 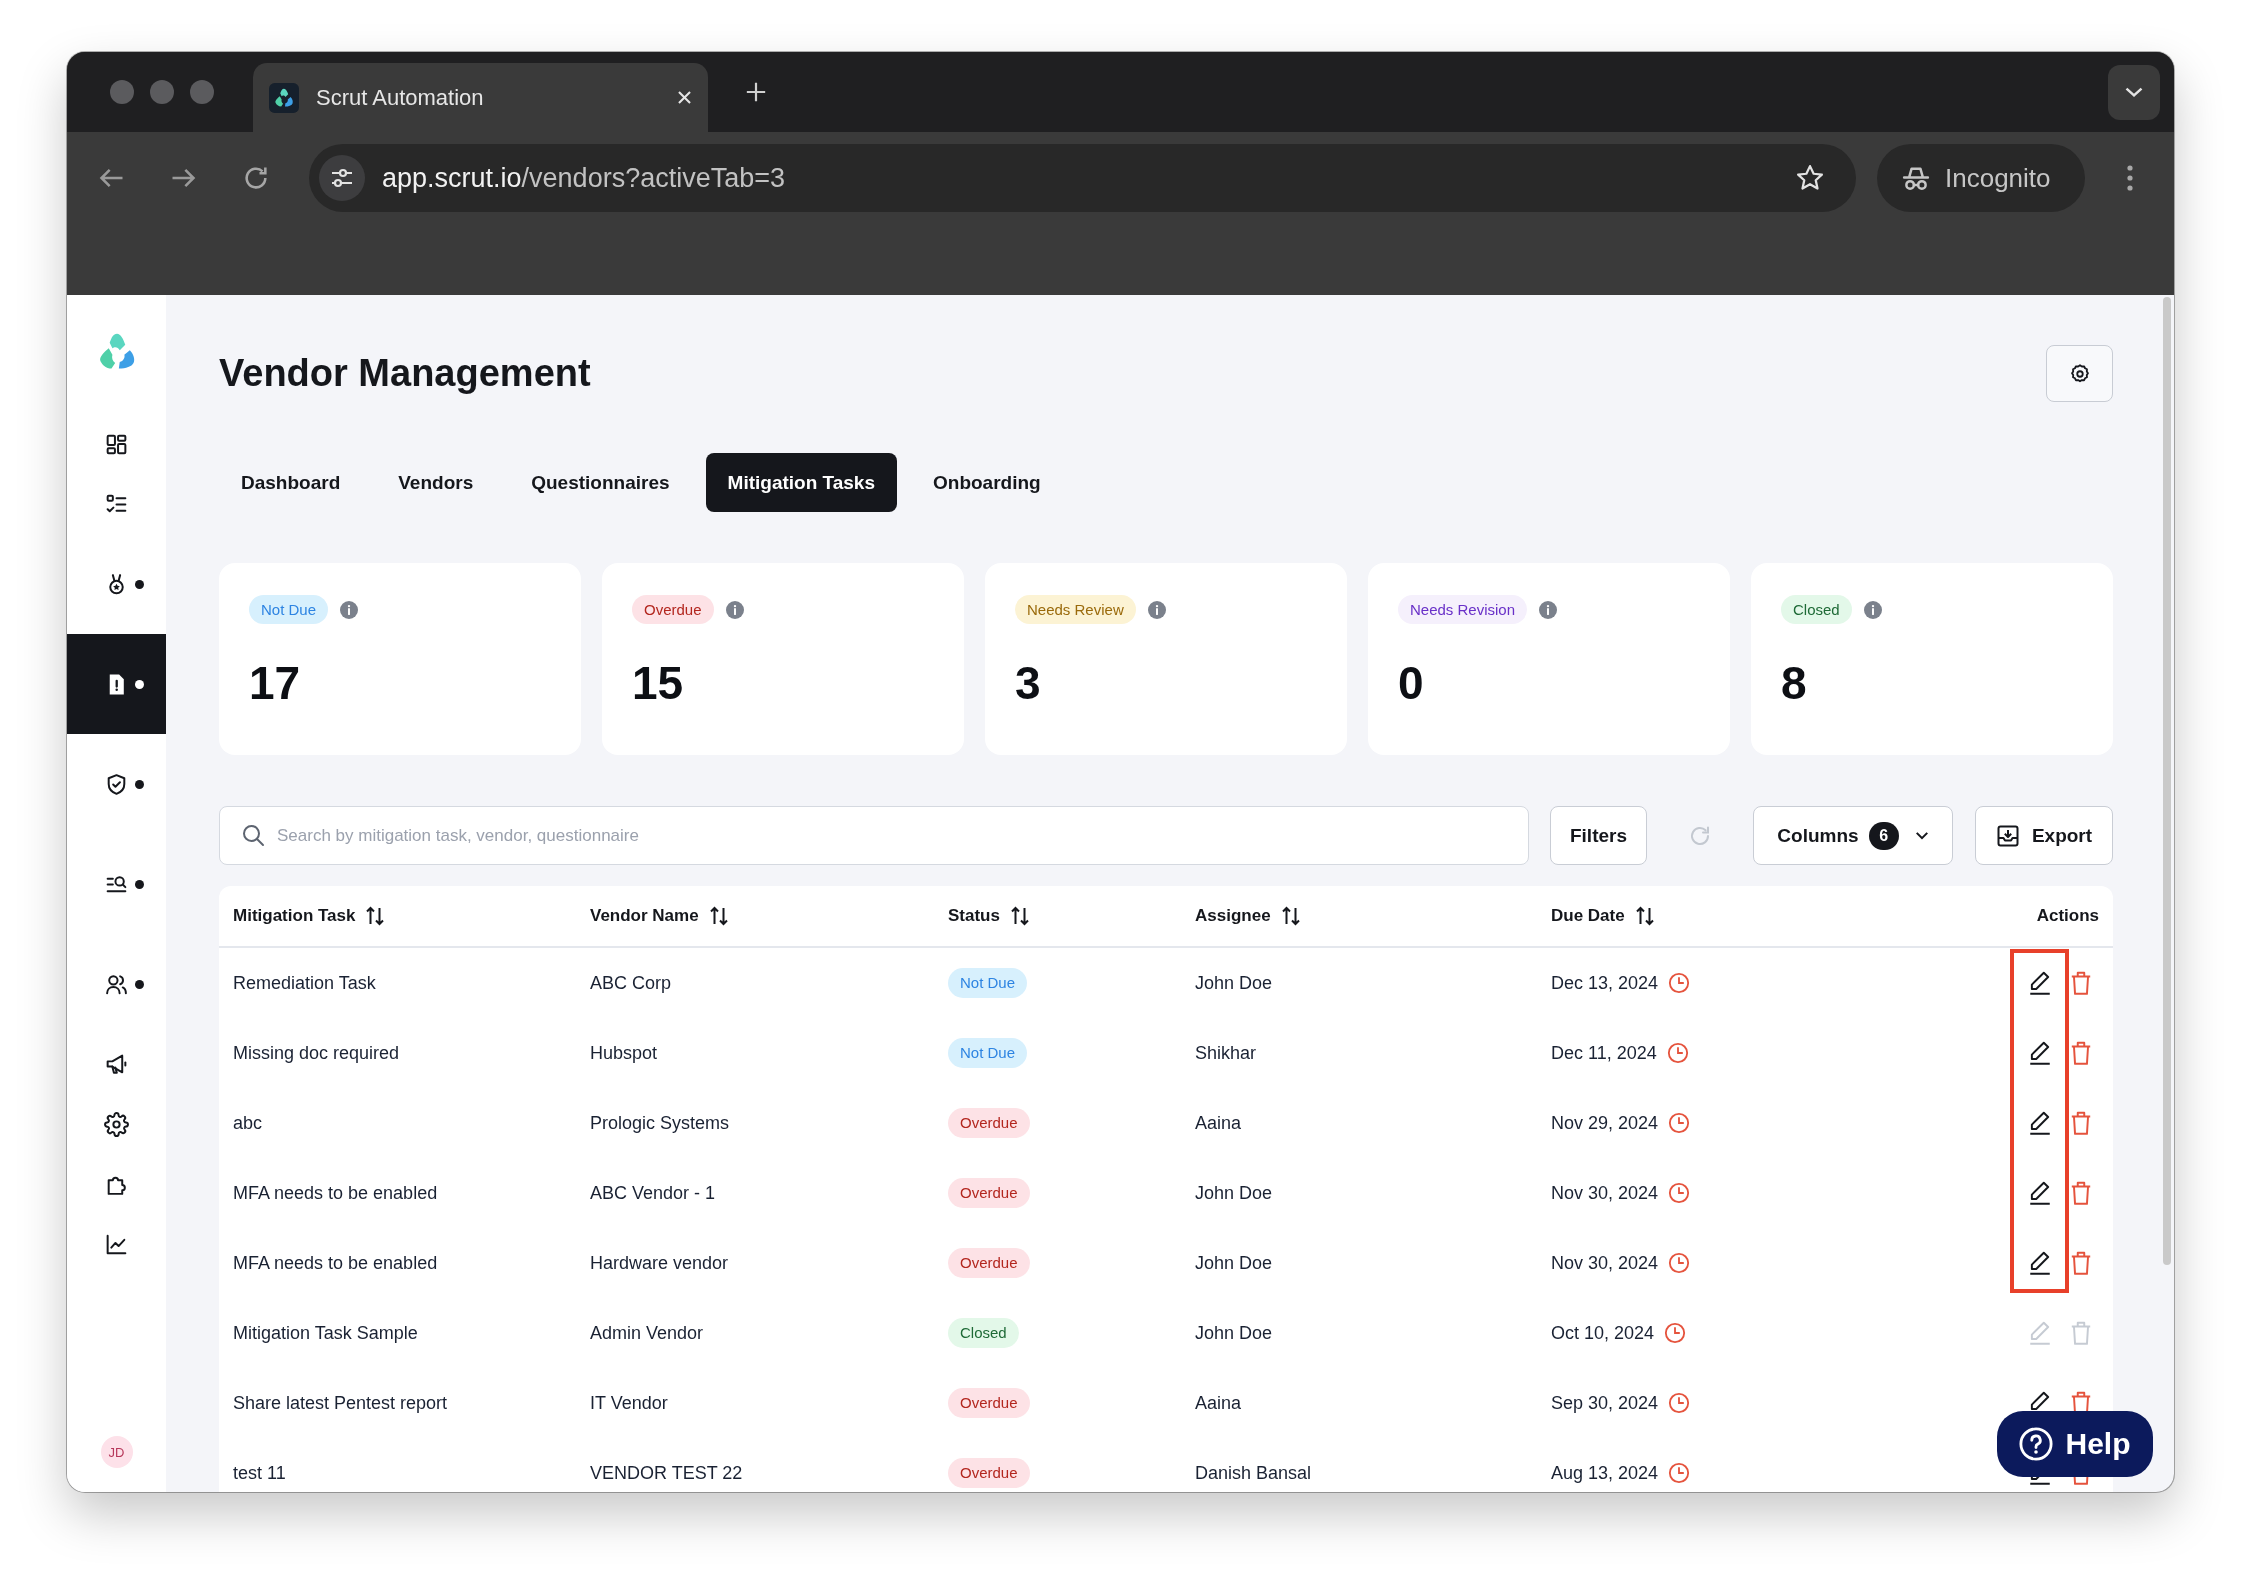 What do you see at coordinates (989, 916) in the screenshot?
I see `column-header: Status` at bounding box center [989, 916].